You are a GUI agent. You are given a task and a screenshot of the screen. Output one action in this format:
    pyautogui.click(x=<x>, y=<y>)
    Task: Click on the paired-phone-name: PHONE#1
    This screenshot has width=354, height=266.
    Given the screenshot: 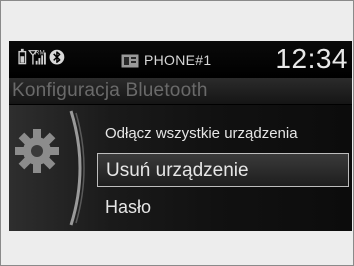 What is the action you would take?
    pyautogui.click(x=178, y=60)
    